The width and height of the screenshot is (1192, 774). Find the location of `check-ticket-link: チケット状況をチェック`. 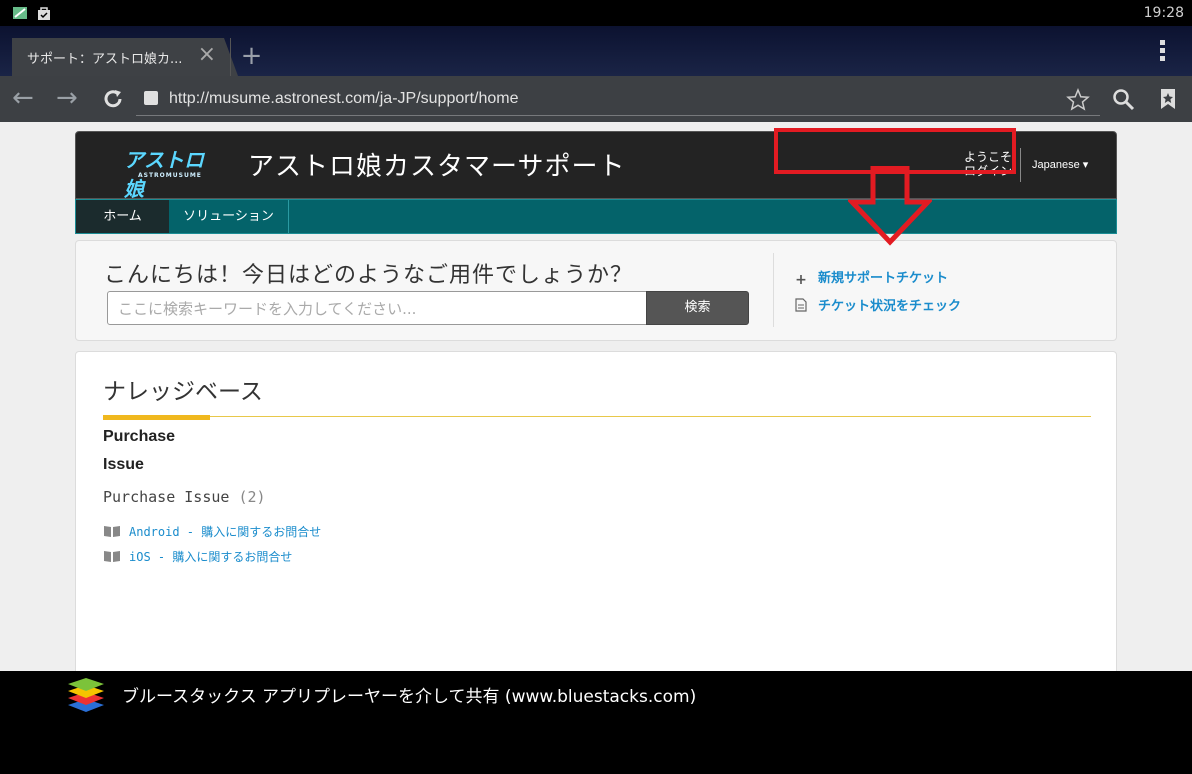

check-ticket-link: チケット状況をチェック is located at coordinates (877, 304).